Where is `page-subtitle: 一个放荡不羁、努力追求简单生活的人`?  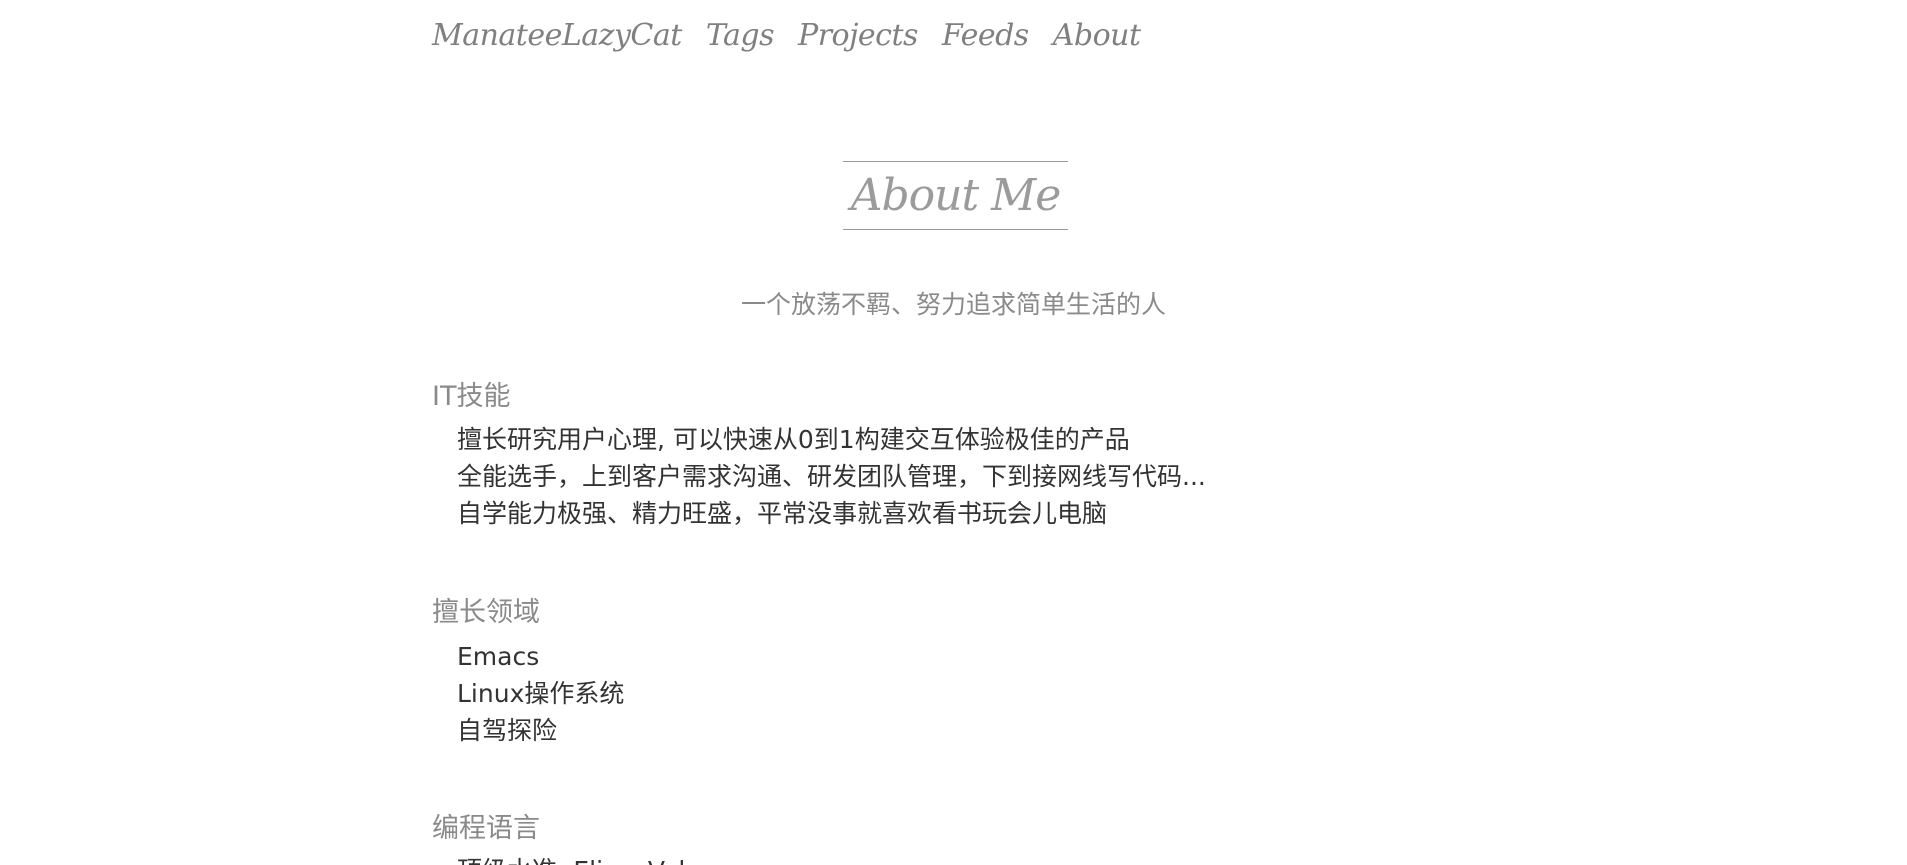 page-subtitle: 一个放荡不羁、努力追求简单生活的人 is located at coordinates (953, 304).